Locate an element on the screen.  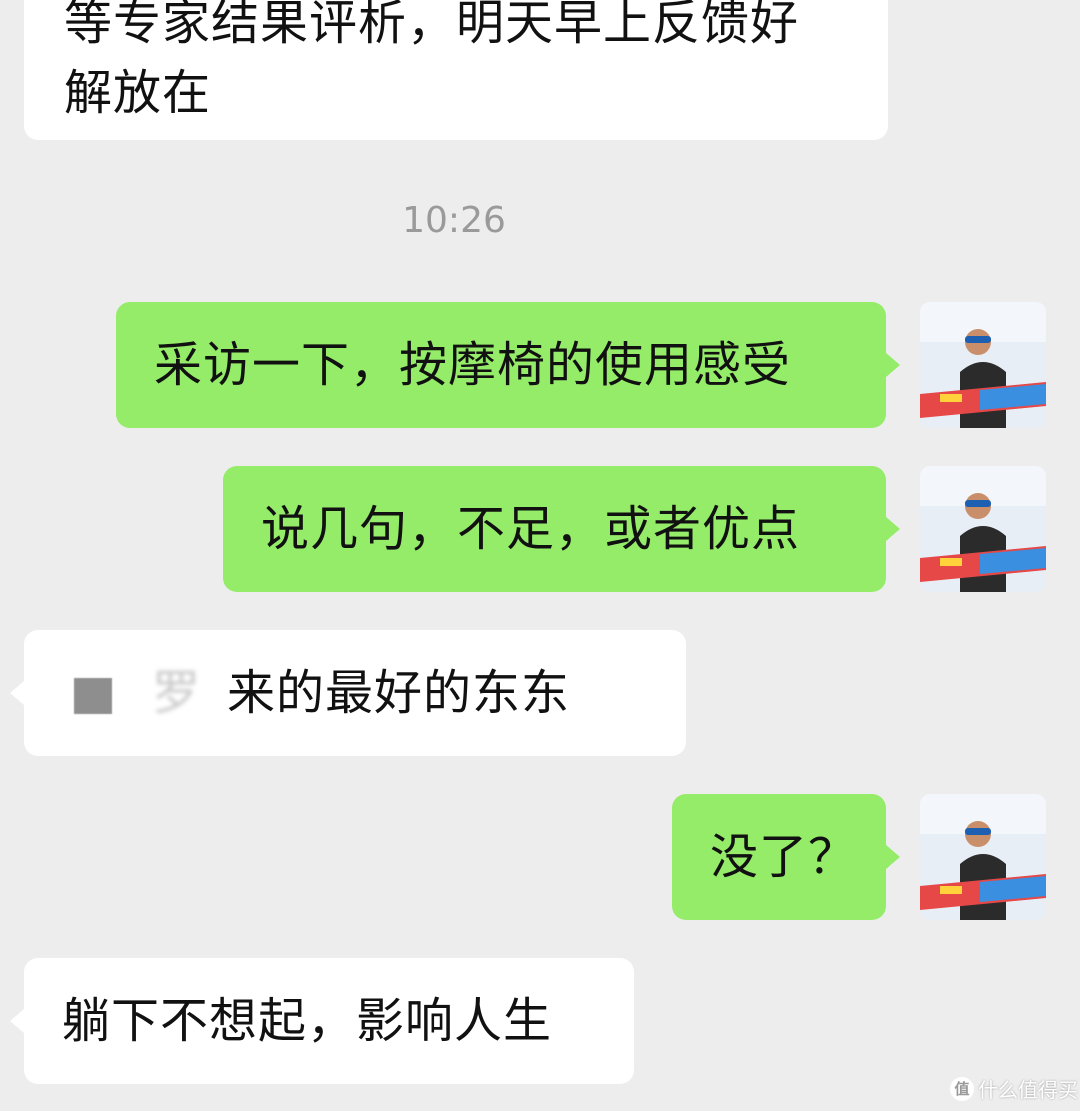
zhide-logo-icon: 值 is located at coordinates (962, 1088).